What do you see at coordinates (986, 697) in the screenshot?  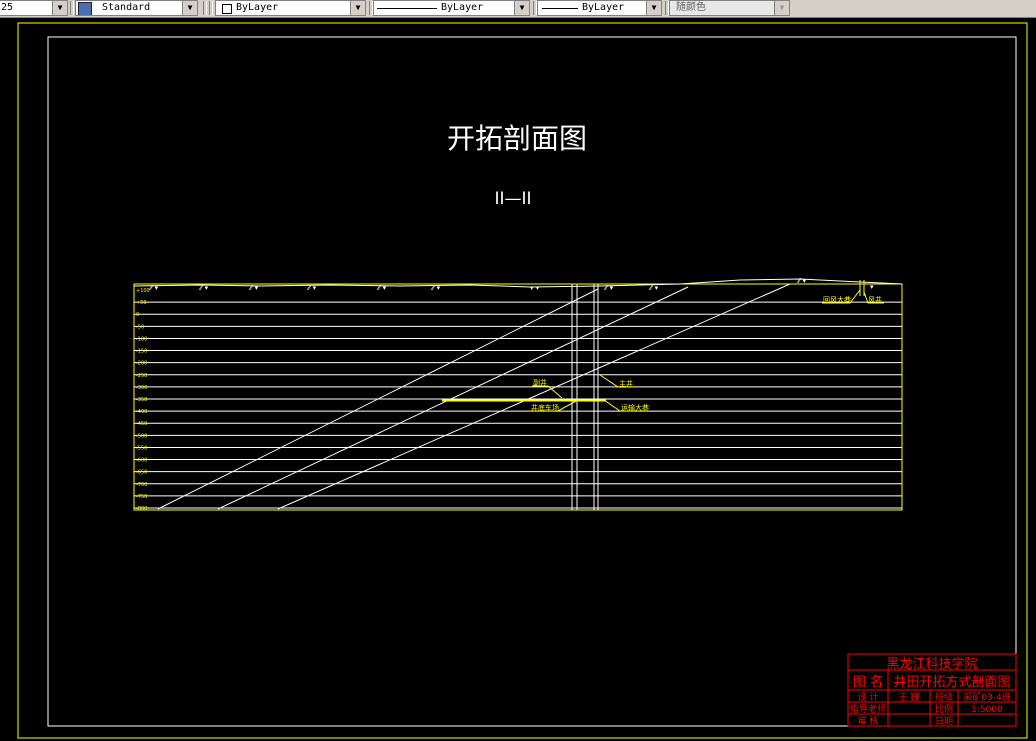 I see `class-value: 采矿03-4班` at bounding box center [986, 697].